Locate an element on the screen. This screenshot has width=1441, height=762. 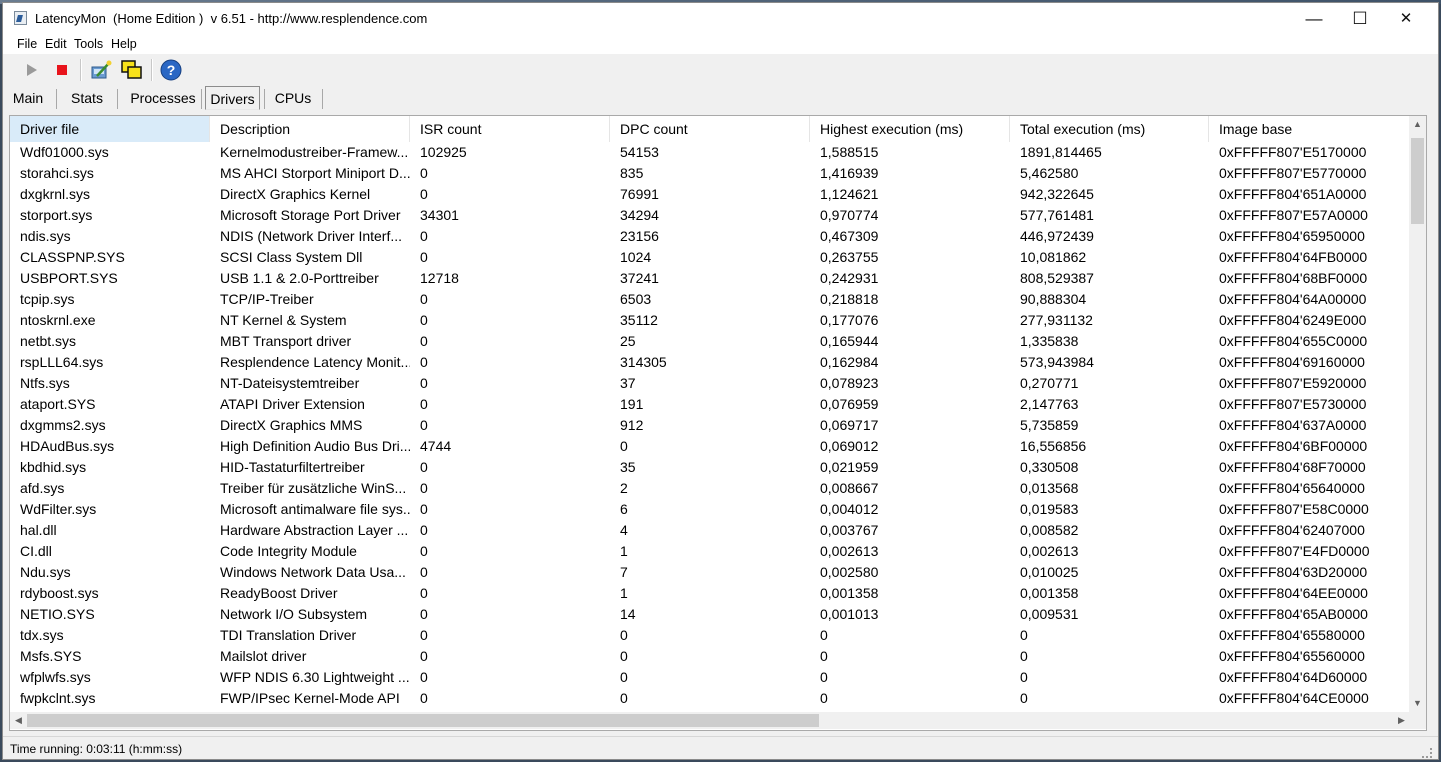
scroll-left-arrow-icon: ◀ is located at coordinates (18, 720).